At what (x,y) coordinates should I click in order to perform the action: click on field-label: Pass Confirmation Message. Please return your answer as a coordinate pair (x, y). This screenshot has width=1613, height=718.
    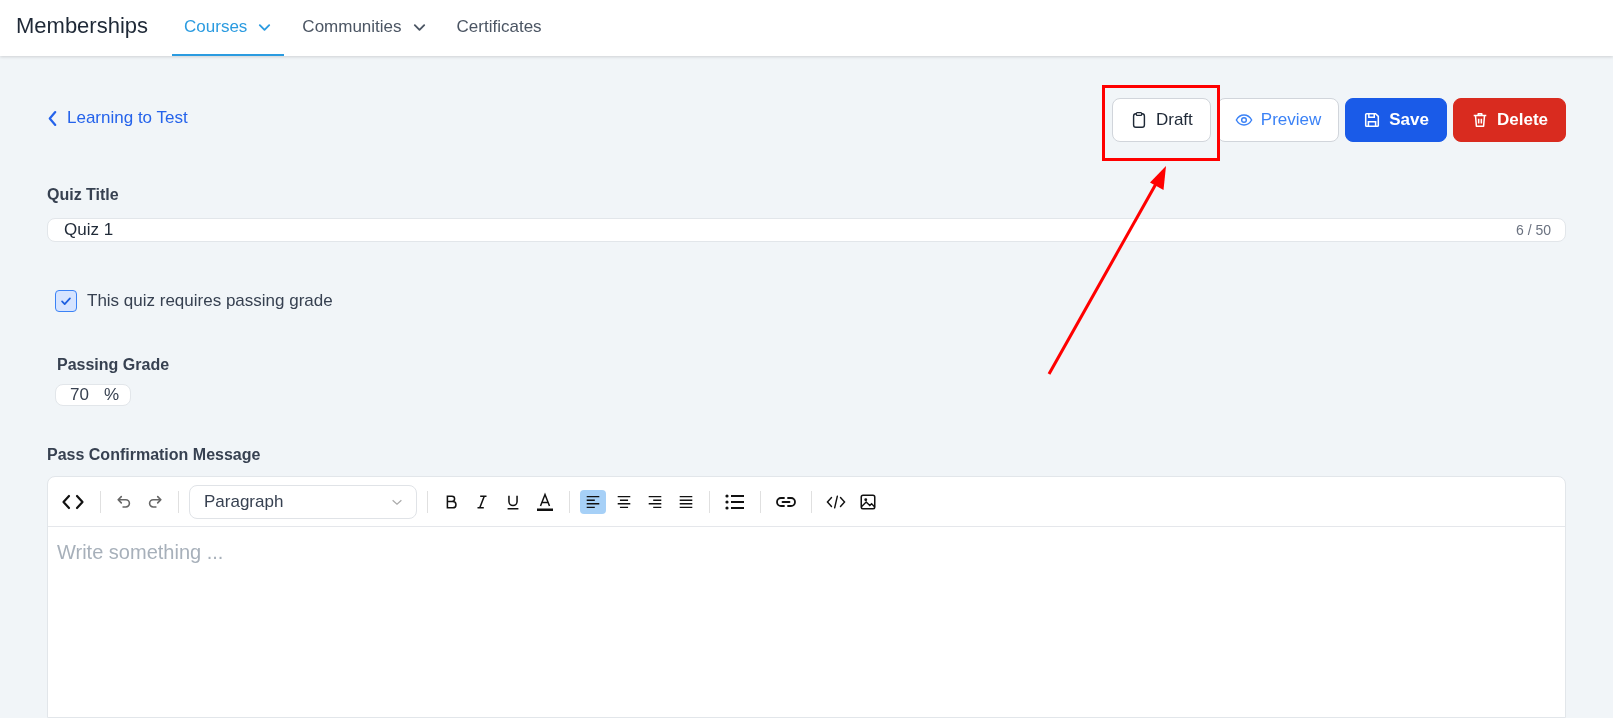
    Looking at the image, I should click on (154, 455).